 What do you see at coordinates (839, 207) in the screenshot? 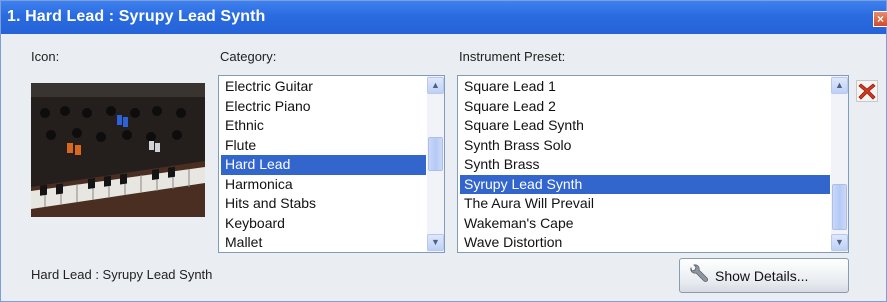
I see `preset-scroll-thumb` at bounding box center [839, 207].